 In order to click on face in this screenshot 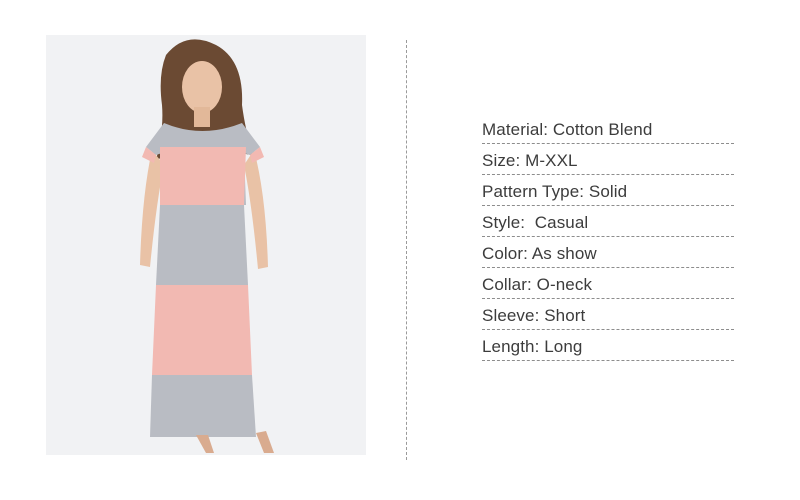, I will do `click(202, 87)`.